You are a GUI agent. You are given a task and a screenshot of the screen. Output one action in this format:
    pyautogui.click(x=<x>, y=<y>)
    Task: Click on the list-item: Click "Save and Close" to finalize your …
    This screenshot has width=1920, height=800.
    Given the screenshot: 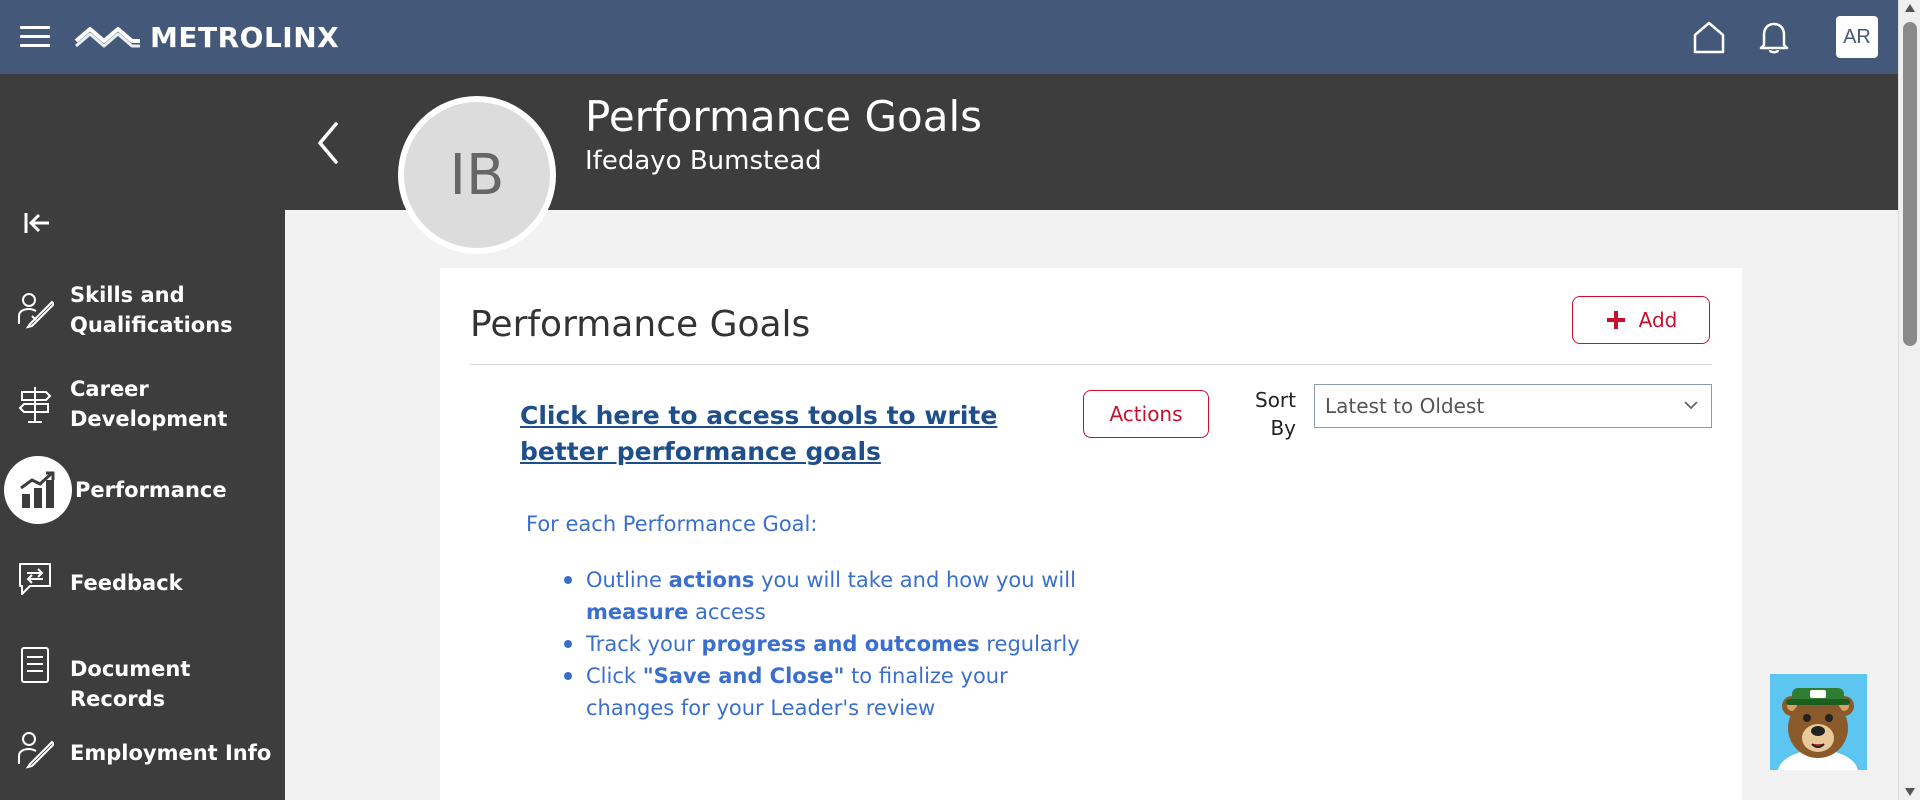 What is the action you would take?
    pyautogui.click(x=820, y=692)
    